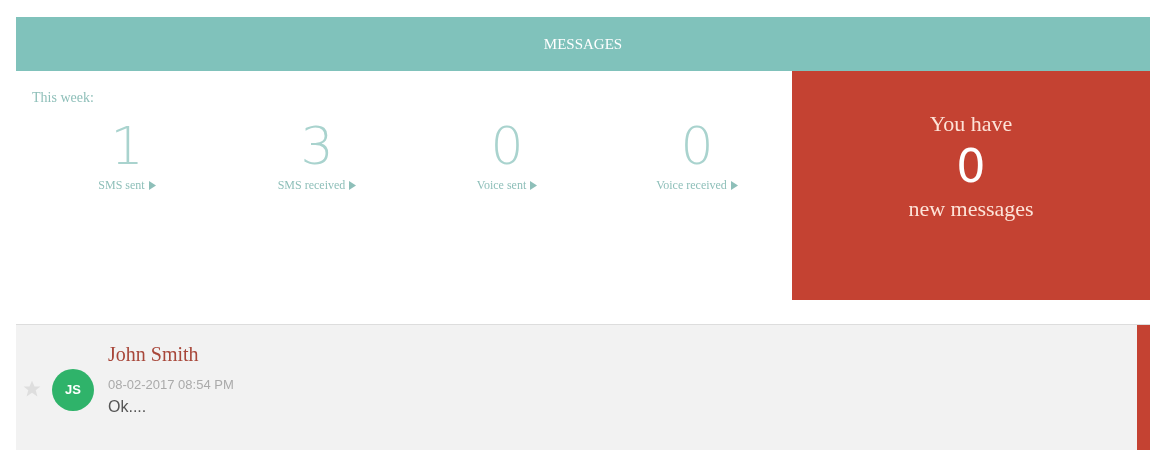 The height and width of the screenshot is (450, 1150). Describe the element at coordinates (697, 185) in the screenshot. I see `stat-link: Voice received` at that location.